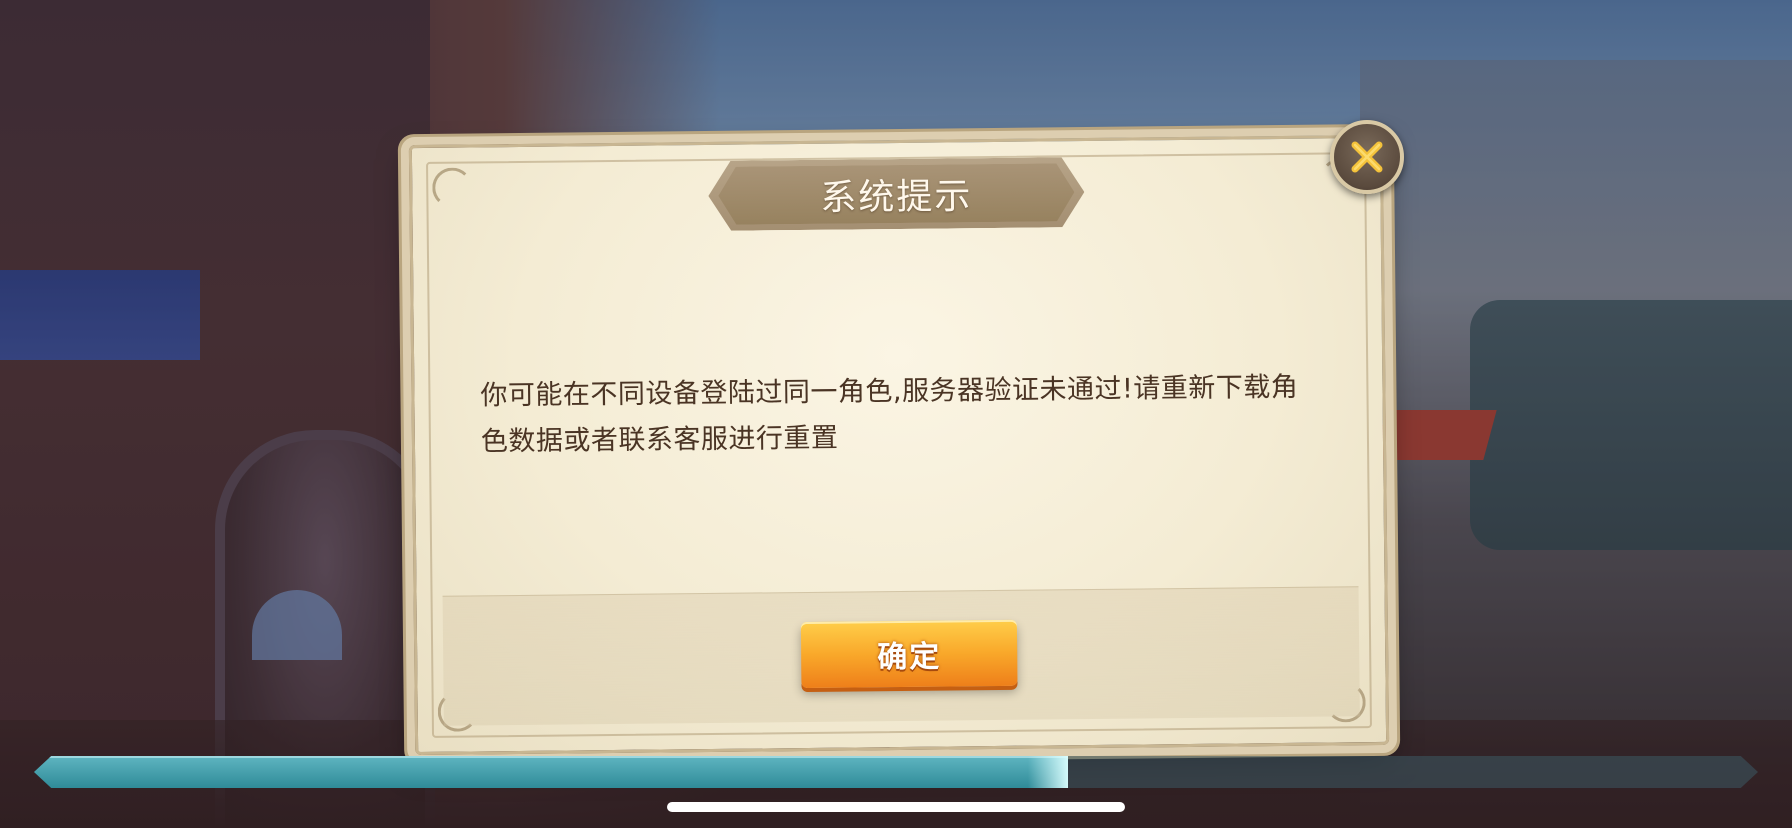  What do you see at coordinates (896, 807) in the screenshot?
I see `home-indicator` at bounding box center [896, 807].